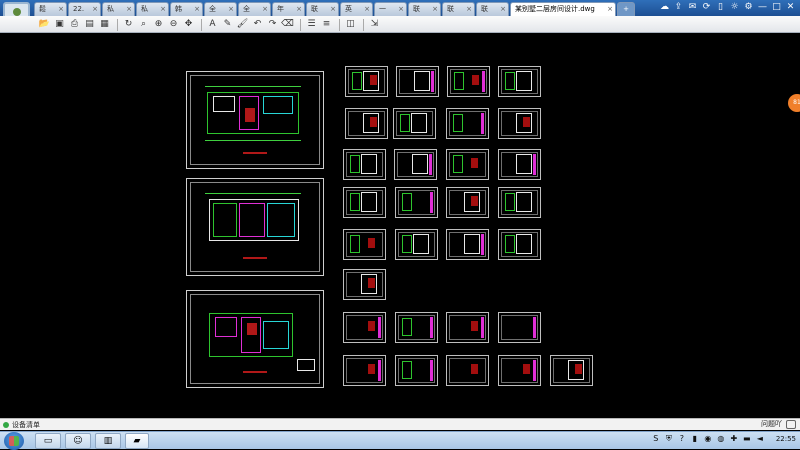 Image resolution: width=800 pixels, height=450 pixels. What do you see at coordinates (706, 7) in the screenshot?
I see `sync-icon: ⟳` at bounding box center [706, 7].